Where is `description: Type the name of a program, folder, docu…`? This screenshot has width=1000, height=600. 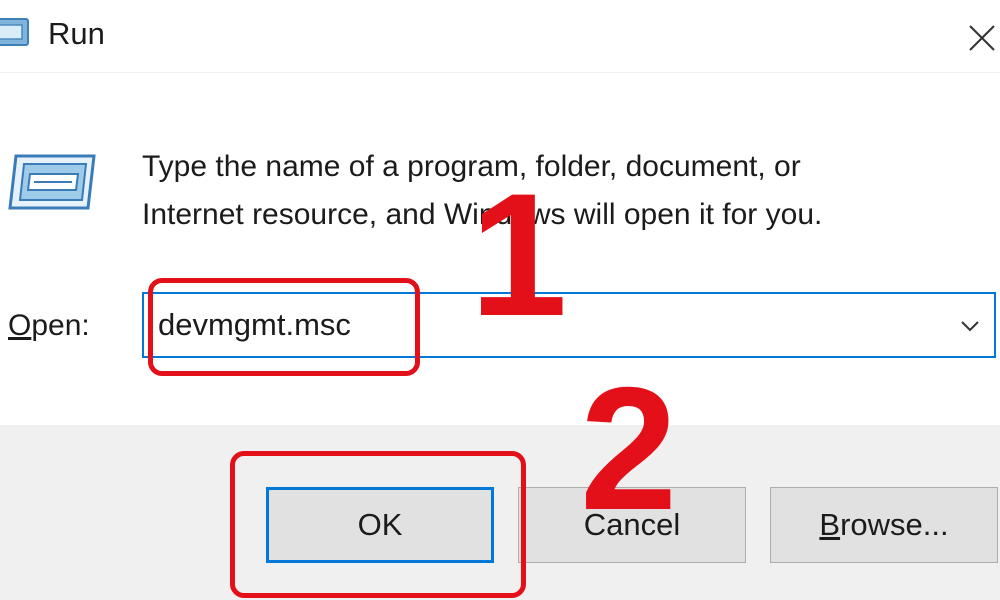 description: Type the name of a program, folder, docu… is located at coordinates (562, 191).